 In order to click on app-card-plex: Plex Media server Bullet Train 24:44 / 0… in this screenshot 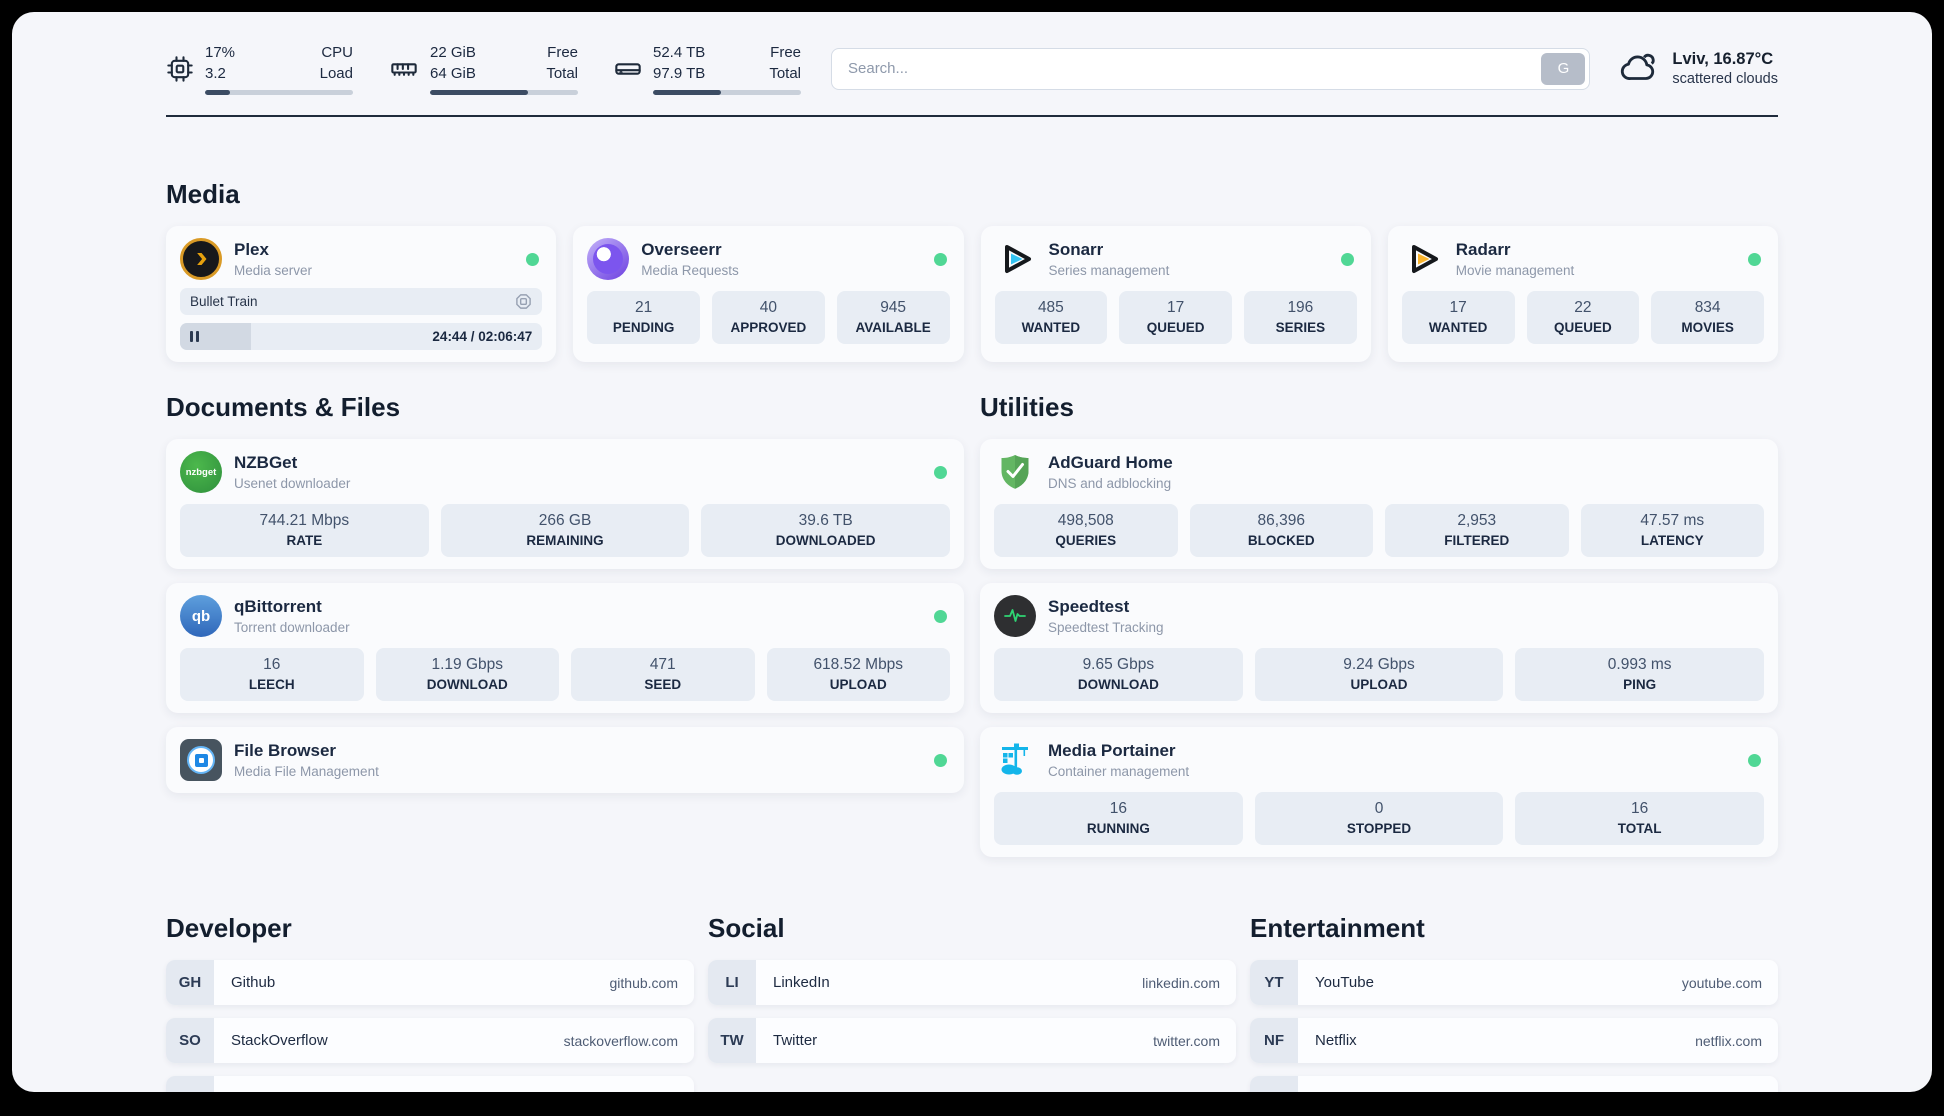, I will do `click(361, 294)`.